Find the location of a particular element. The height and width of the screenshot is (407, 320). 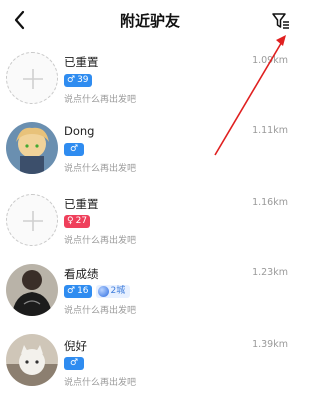

user-name: 倪好 is located at coordinates (75, 346).